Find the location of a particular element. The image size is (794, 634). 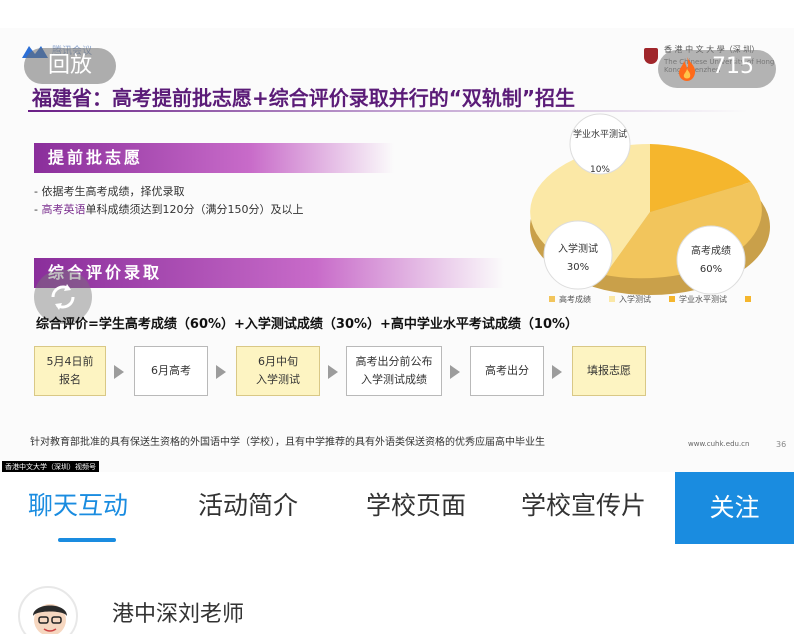

fire-icon is located at coordinates (687, 69).